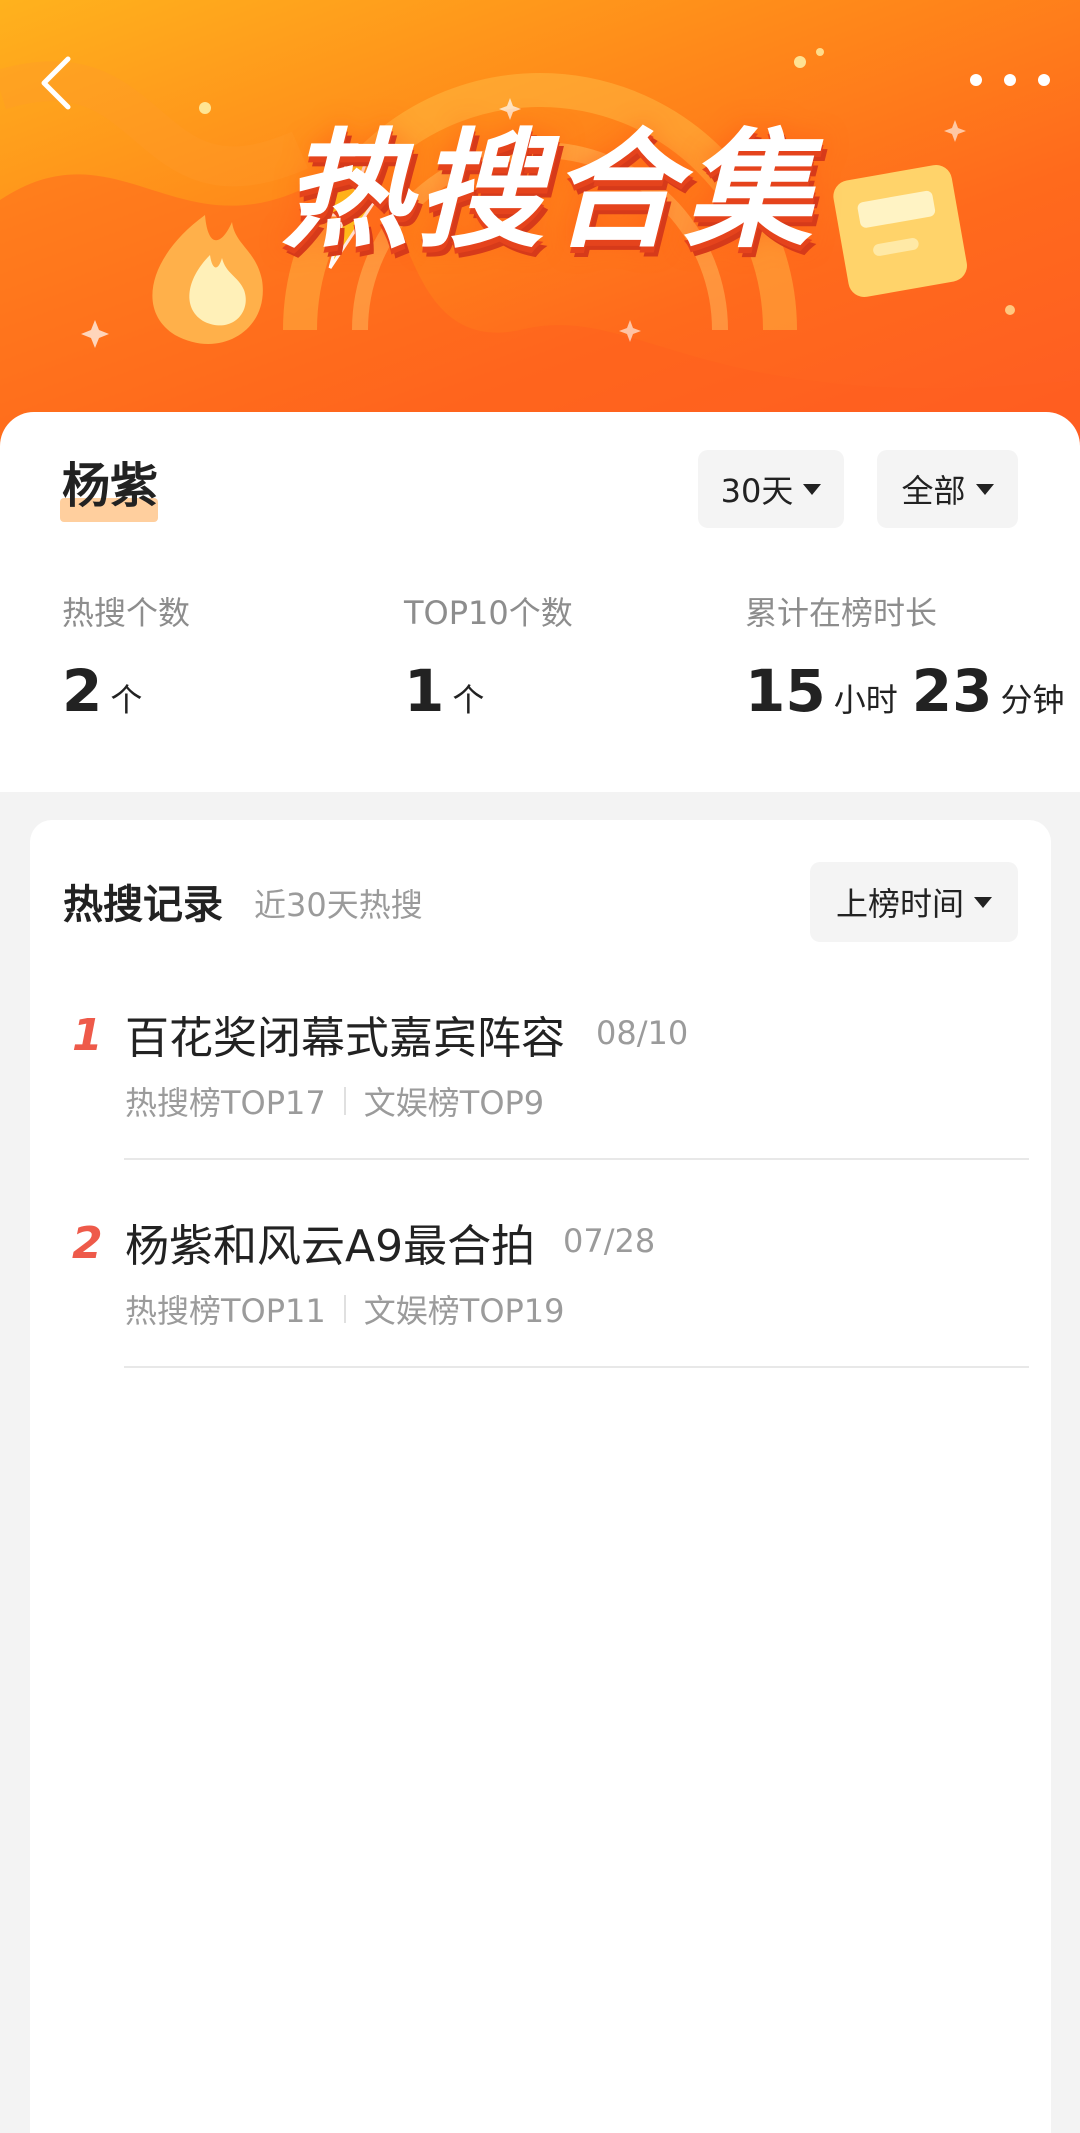 Image resolution: width=1080 pixels, height=2133 pixels. I want to click on record-item: 2 杨紫和风云A9最合拍 07/28 热搜榜TOP11 文娱榜TOP19, so click(540, 1310).